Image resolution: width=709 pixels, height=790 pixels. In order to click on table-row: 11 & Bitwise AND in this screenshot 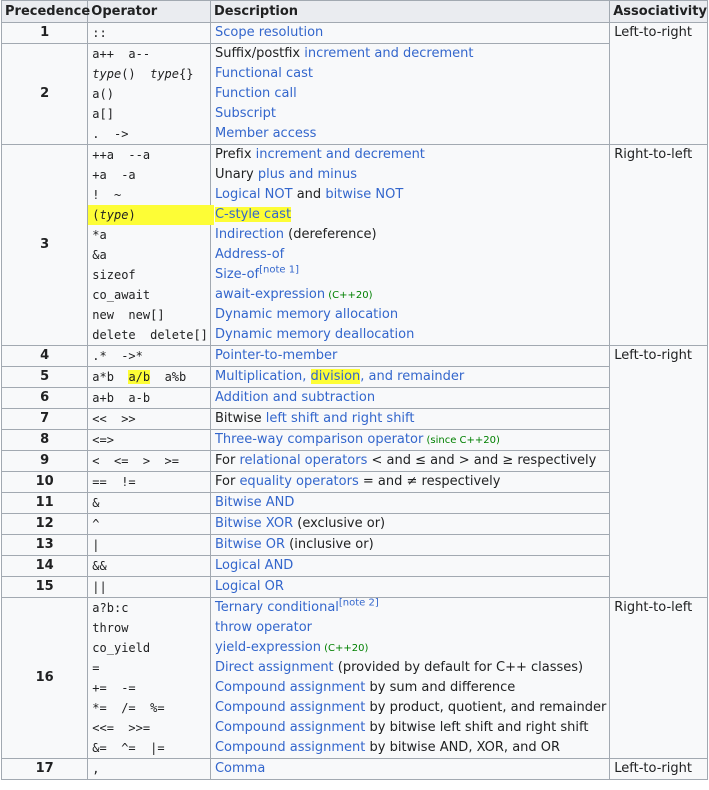, I will do `click(354, 503)`.